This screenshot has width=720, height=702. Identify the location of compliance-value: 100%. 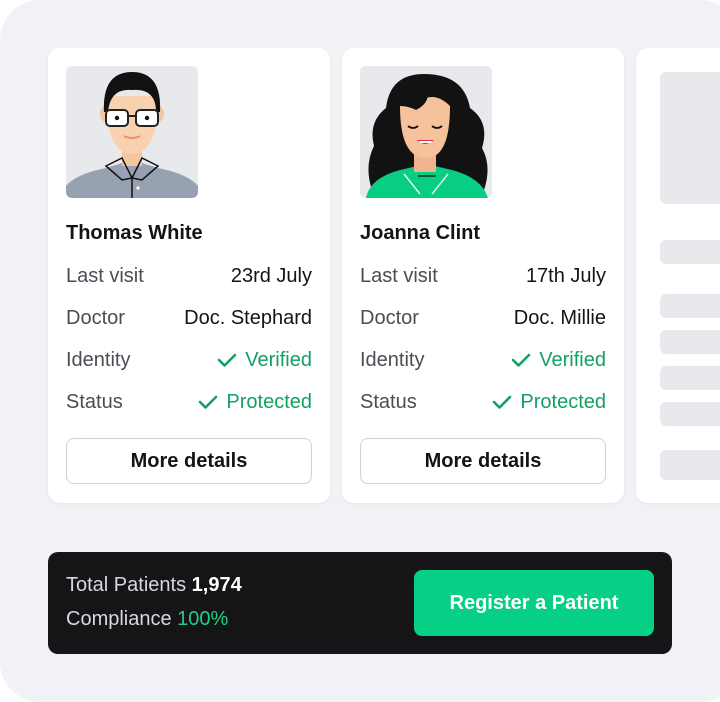
(203, 619).